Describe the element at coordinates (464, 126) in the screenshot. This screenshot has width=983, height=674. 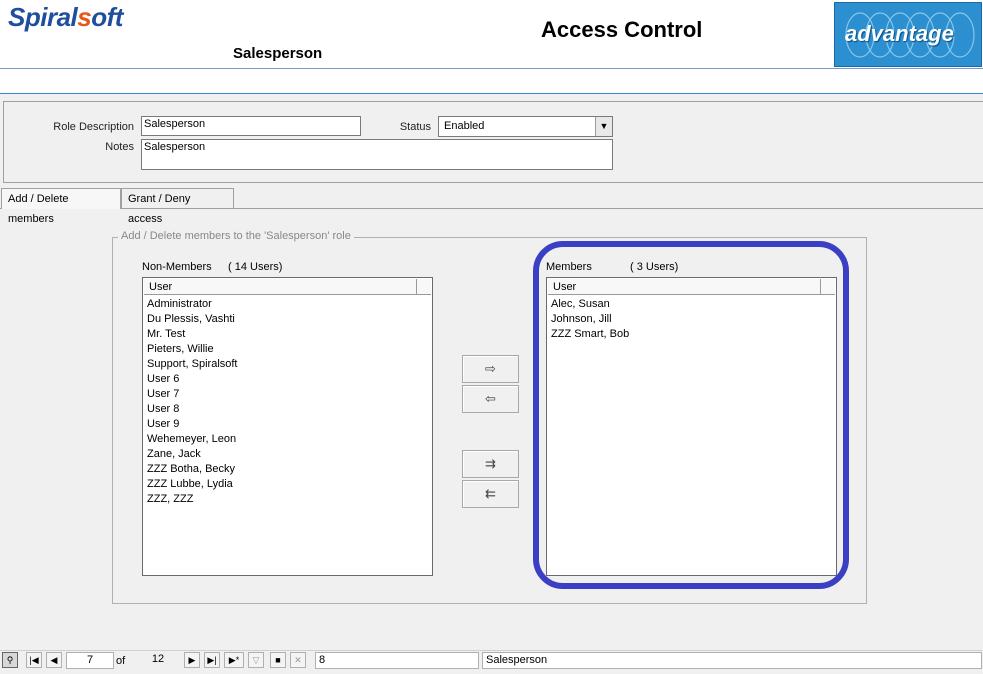
I see `status-select-value: Enabled` at that location.